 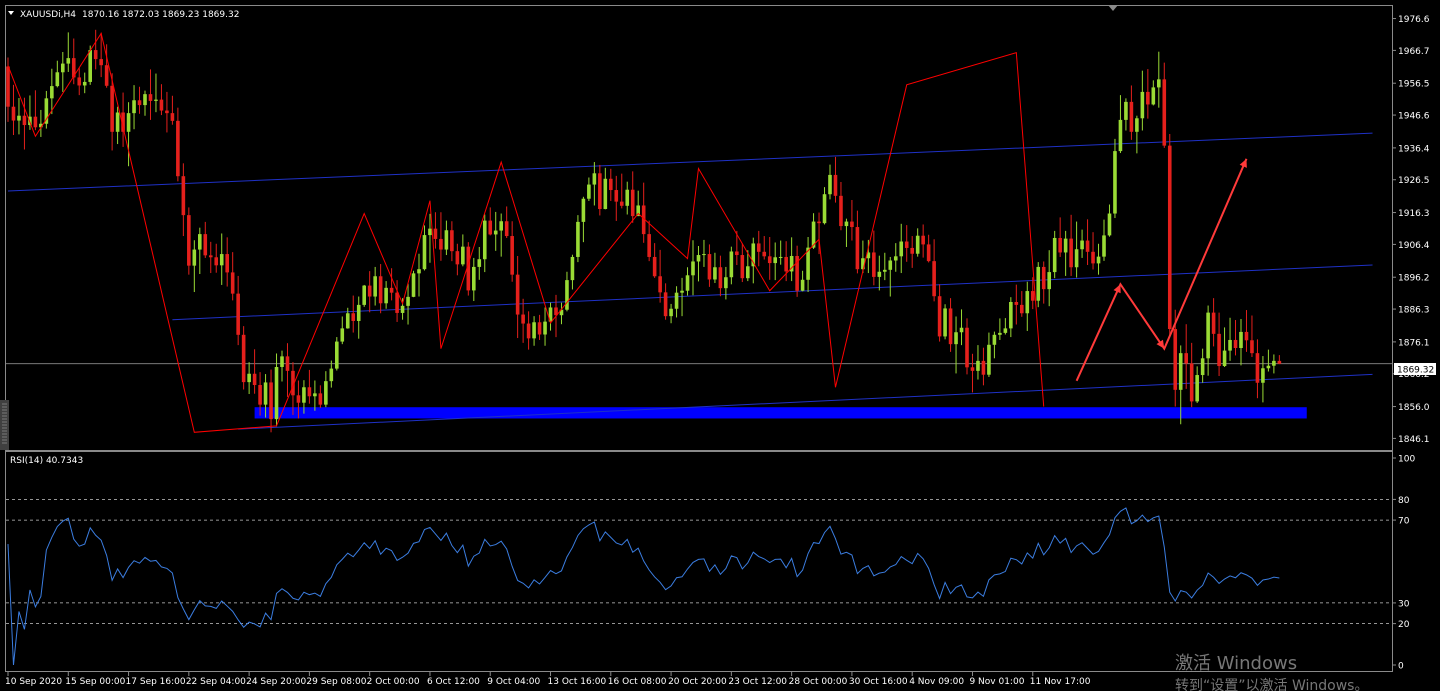 I want to click on price-tick-label: 1846.1, so click(x=1414, y=440).